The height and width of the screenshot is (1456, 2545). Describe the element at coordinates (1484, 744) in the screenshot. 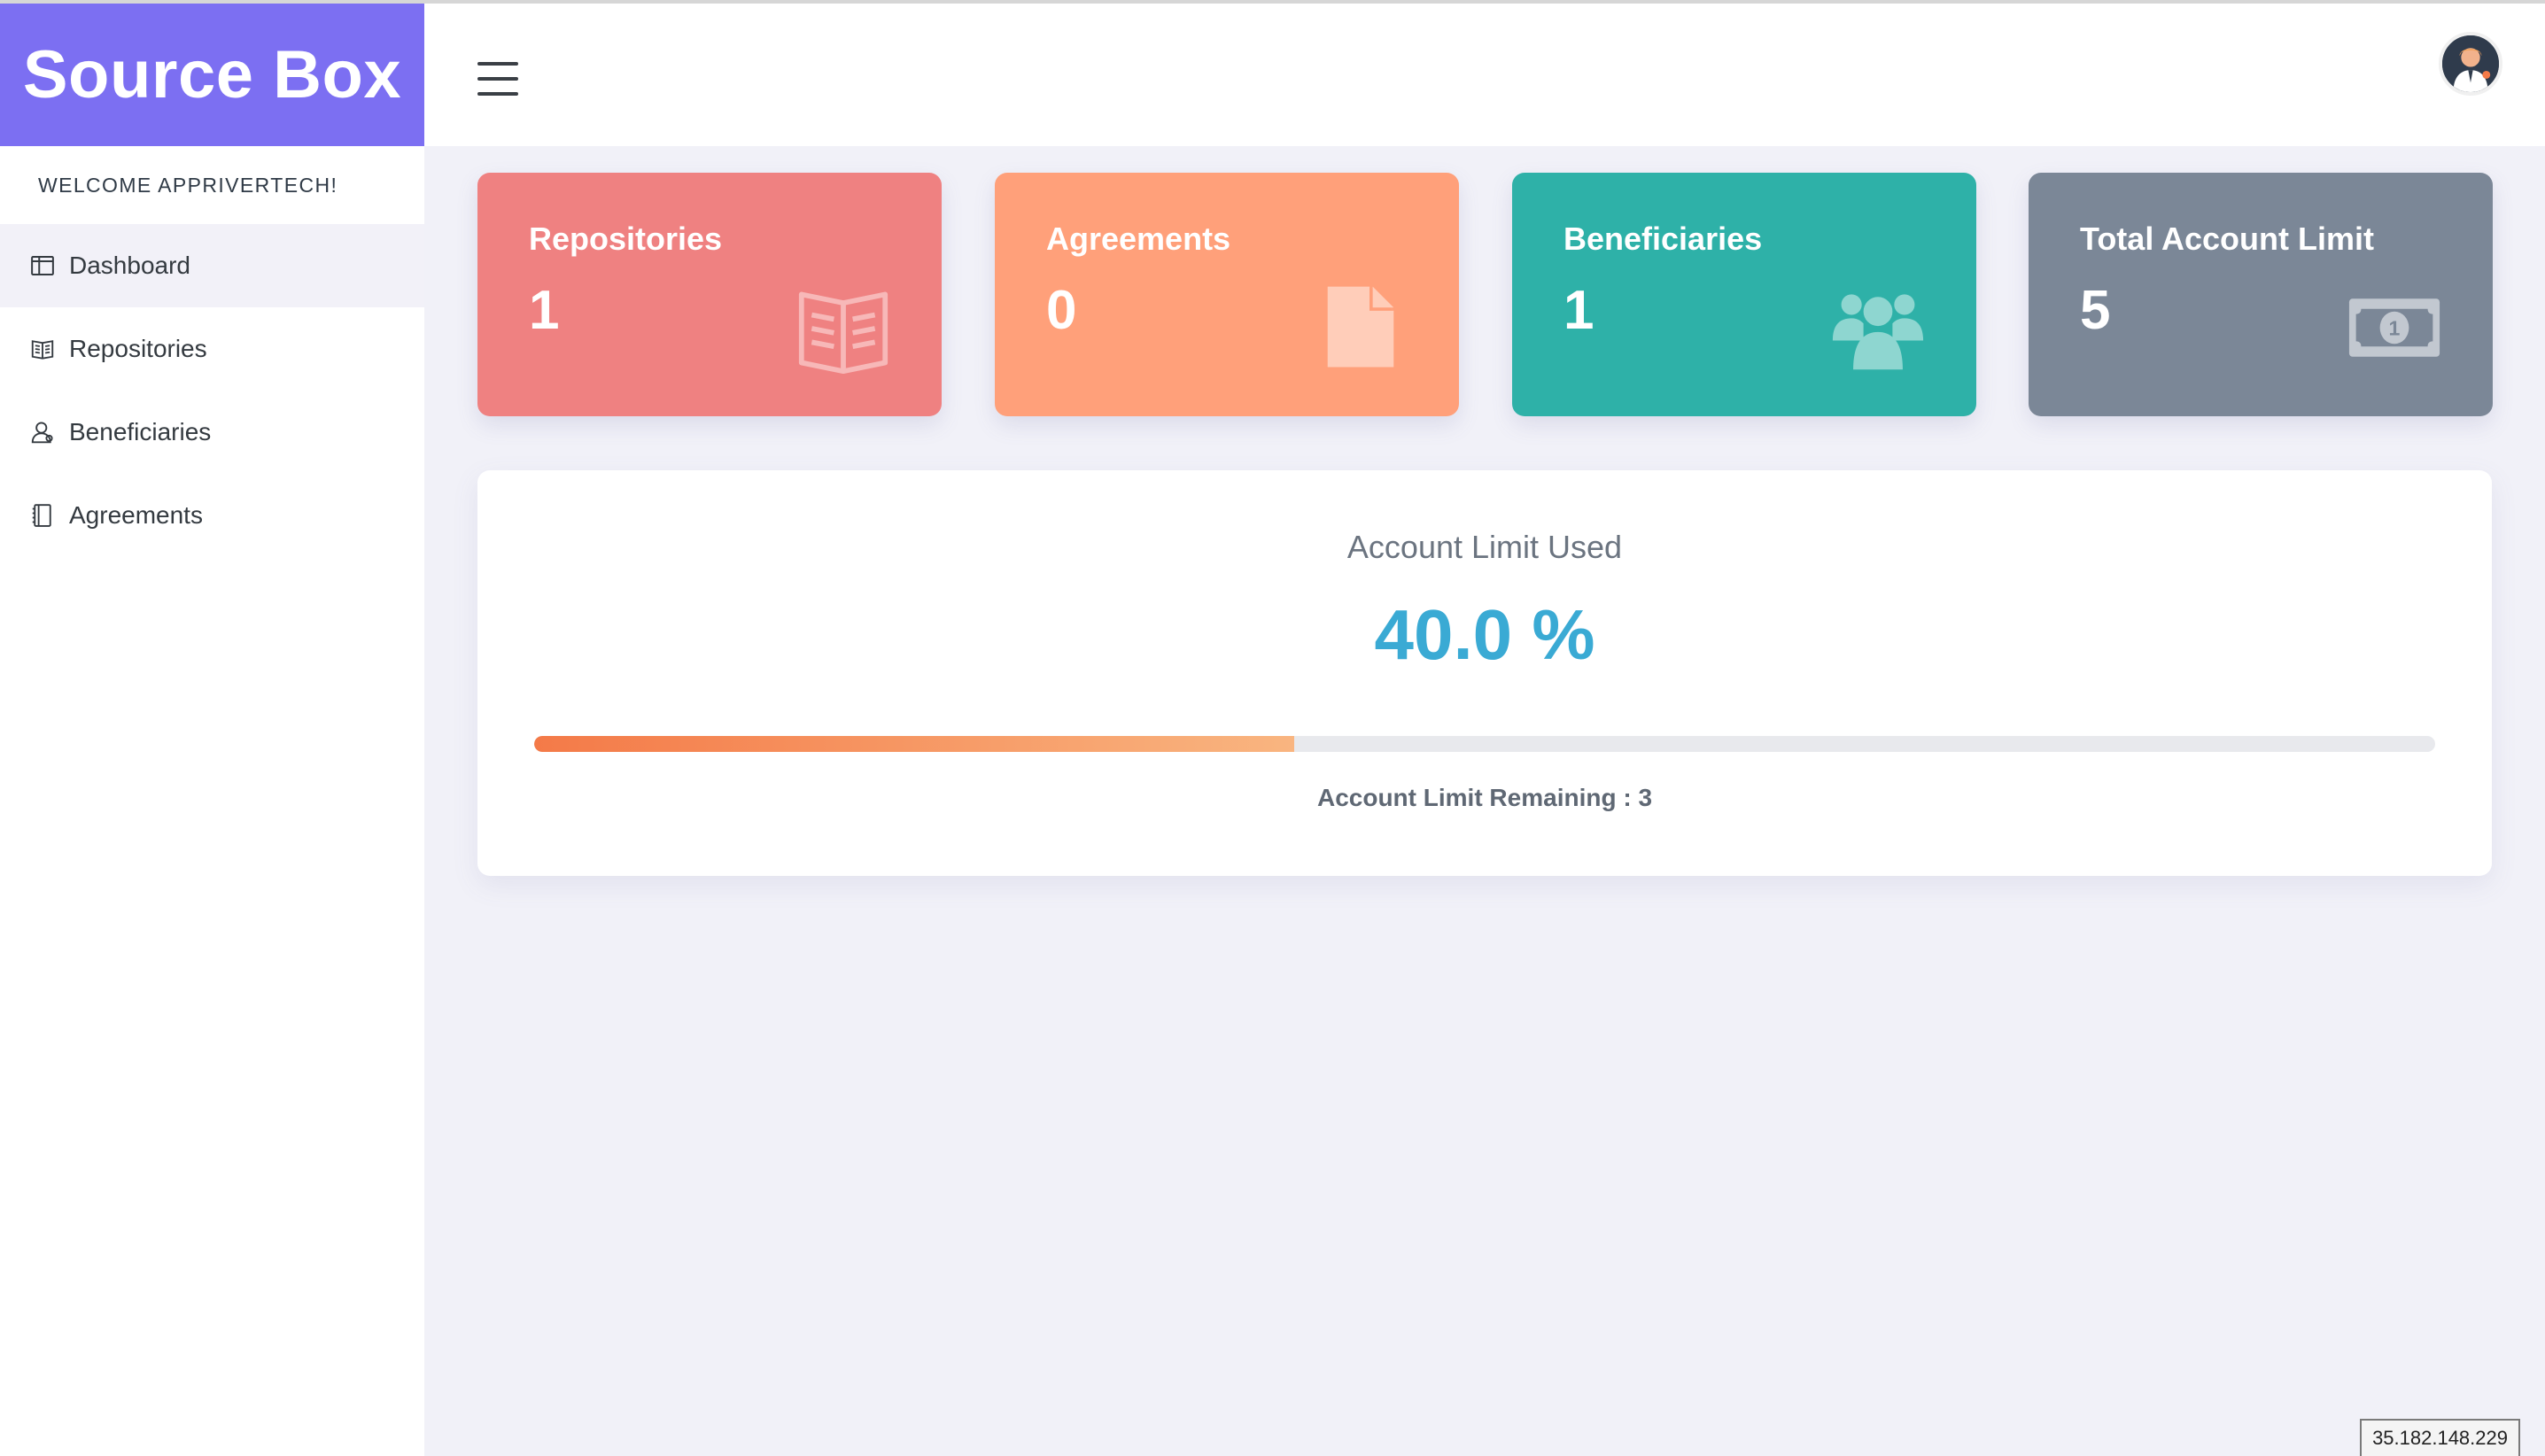

I see `usage-progress-bar` at that location.